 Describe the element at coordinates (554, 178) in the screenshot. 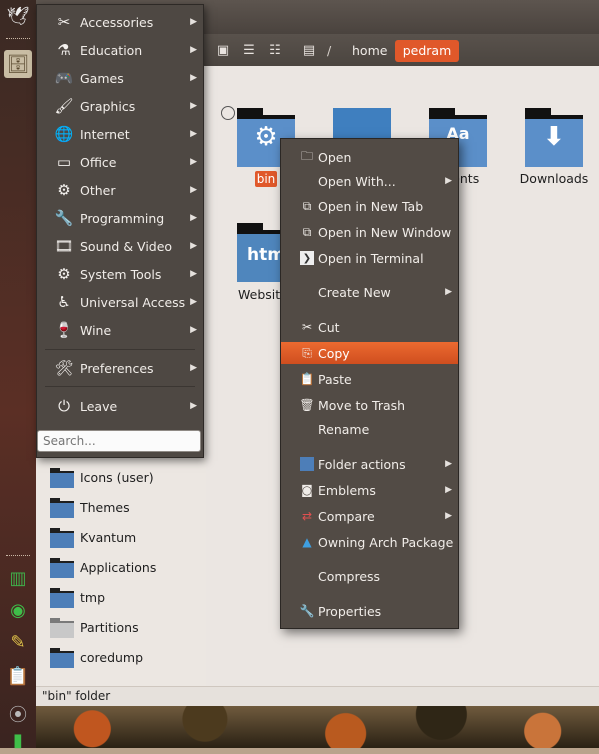

I see `folder-label-downloads: Downloads` at that location.